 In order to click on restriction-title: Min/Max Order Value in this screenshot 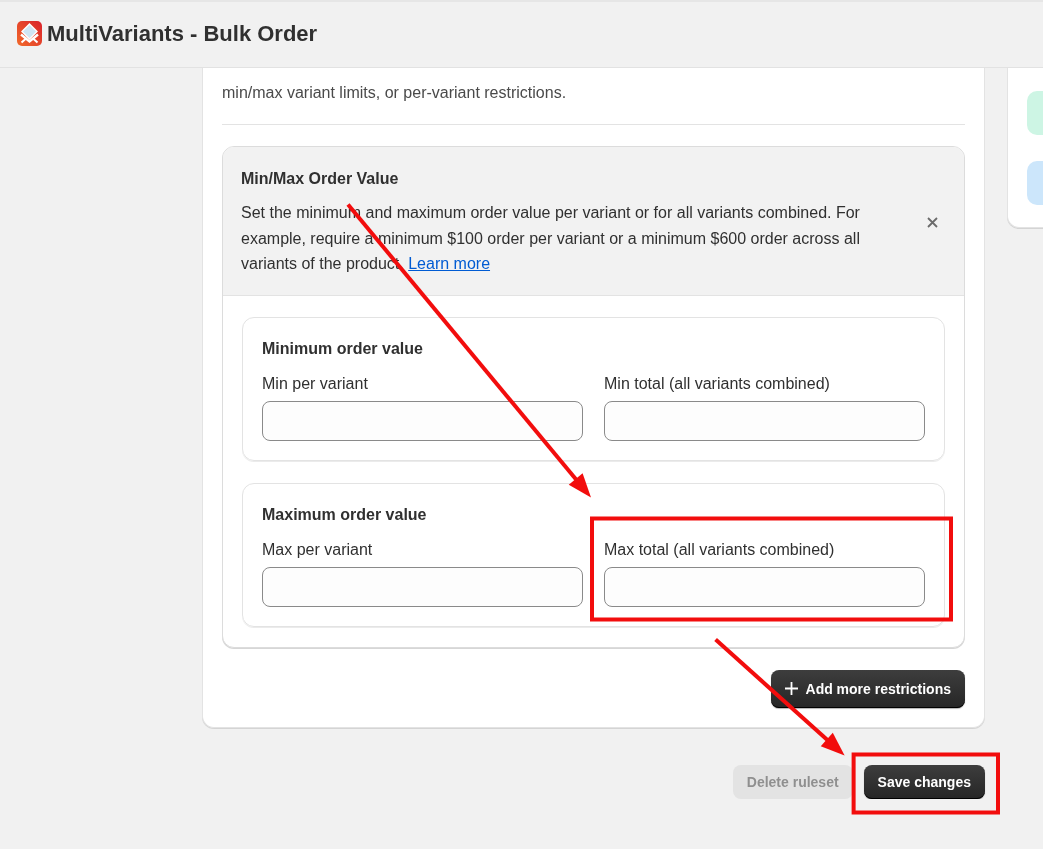, I will do `click(320, 179)`.